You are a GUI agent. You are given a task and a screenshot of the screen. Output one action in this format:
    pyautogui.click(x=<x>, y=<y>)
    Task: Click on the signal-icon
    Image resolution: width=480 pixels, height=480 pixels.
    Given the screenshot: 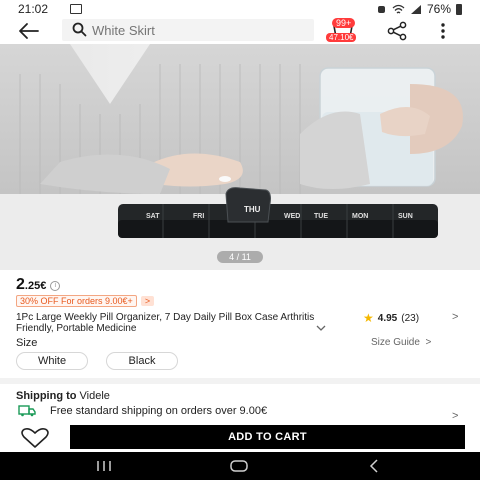 What is the action you would take?
    pyautogui.click(x=415, y=9)
    